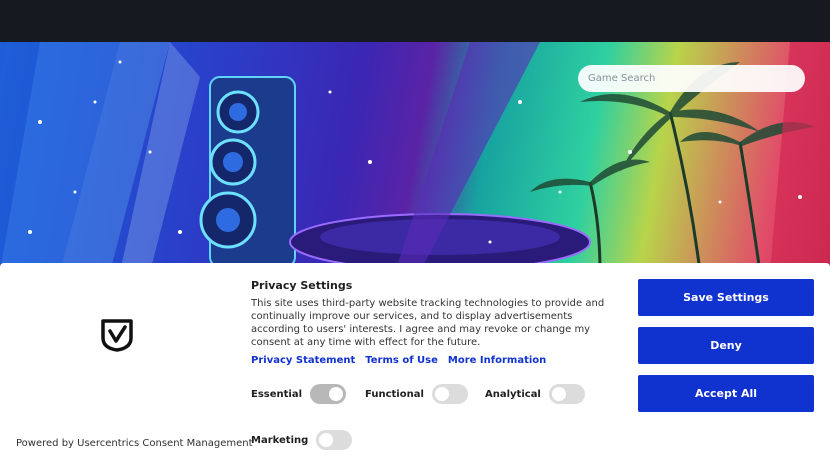 The image size is (830, 467). I want to click on toggle-functional, so click(449, 394).